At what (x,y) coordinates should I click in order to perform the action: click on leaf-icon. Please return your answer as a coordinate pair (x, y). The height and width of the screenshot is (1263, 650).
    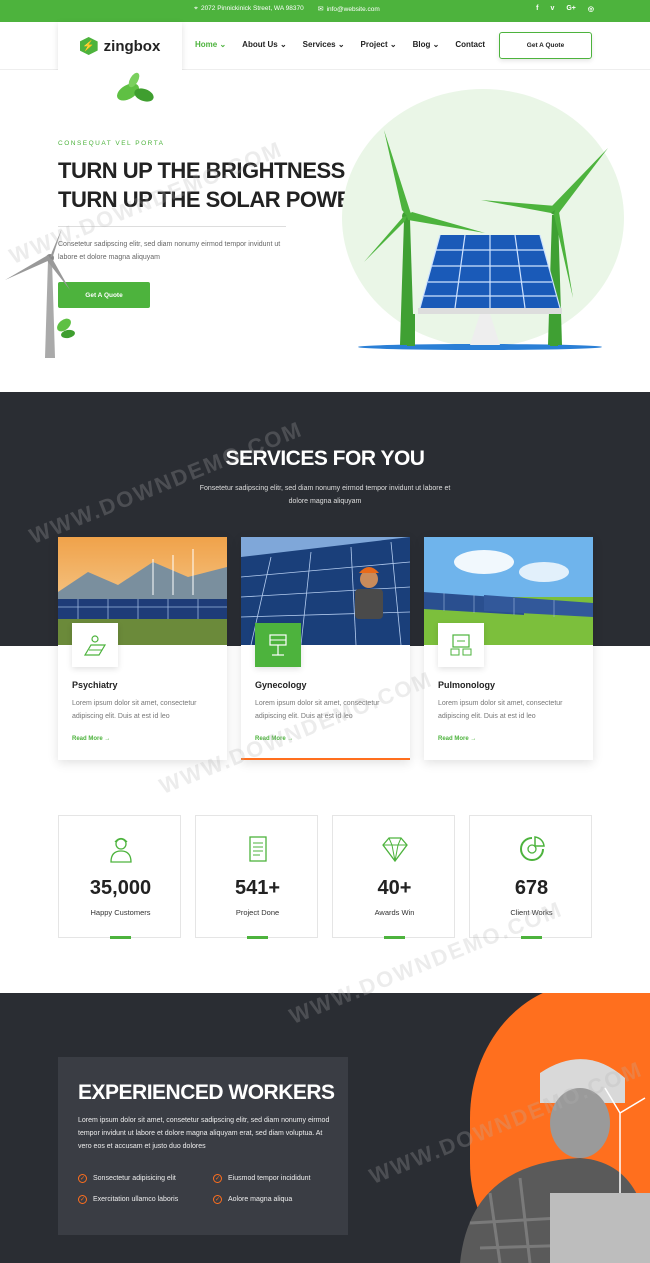
    Looking at the image, I should click on (135, 87).